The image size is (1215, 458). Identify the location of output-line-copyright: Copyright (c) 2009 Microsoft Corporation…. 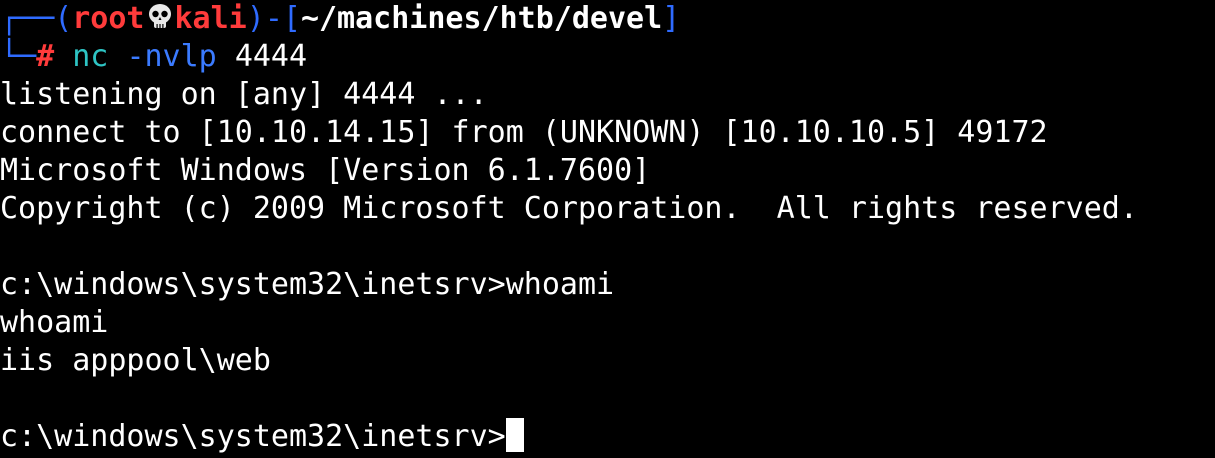
(569, 208).